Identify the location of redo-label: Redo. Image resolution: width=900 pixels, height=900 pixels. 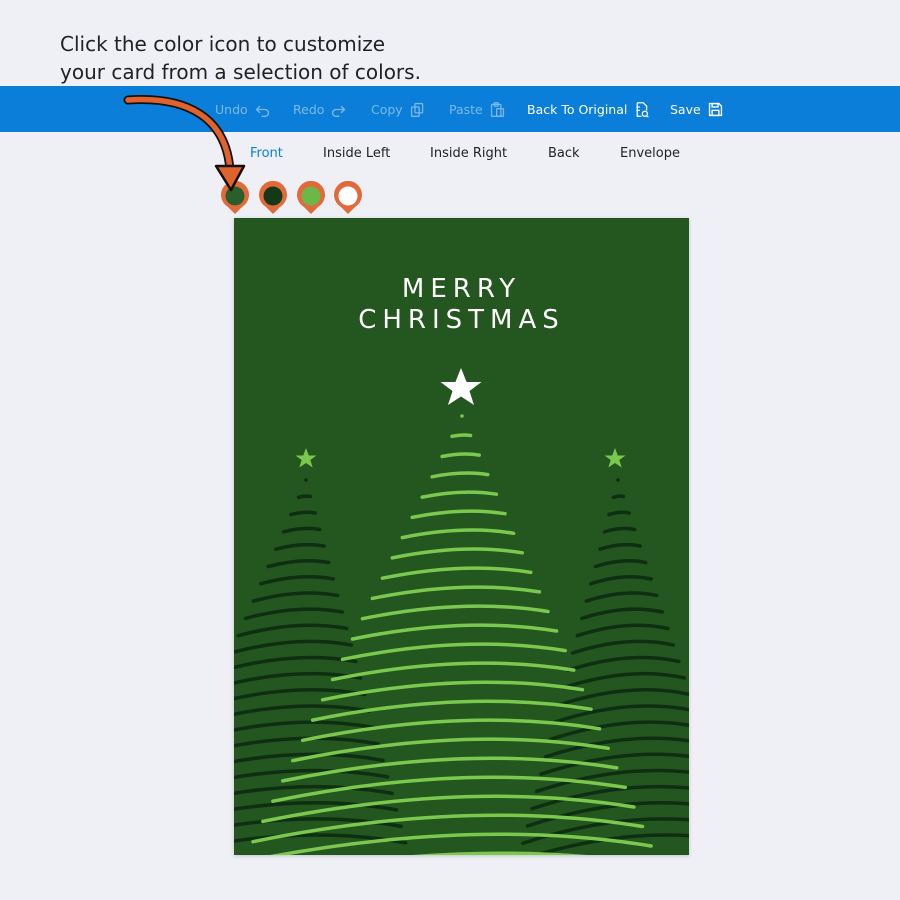
(309, 109).